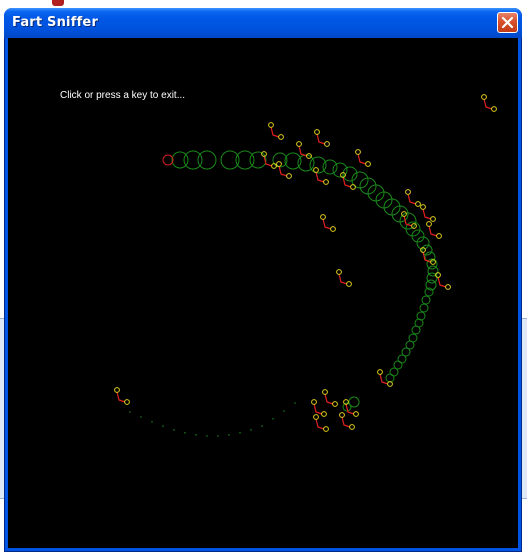 This screenshot has width=527, height=559. I want to click on close-x-icon, so click(507, 22).